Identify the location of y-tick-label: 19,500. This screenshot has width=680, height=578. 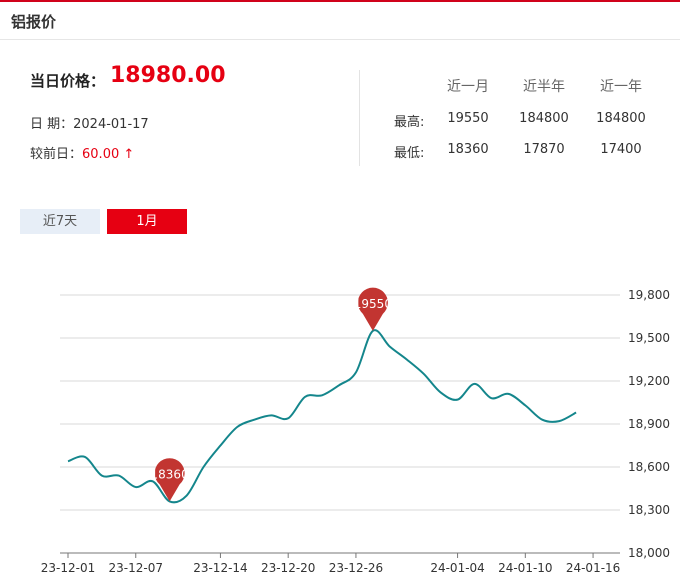
(649, 338).